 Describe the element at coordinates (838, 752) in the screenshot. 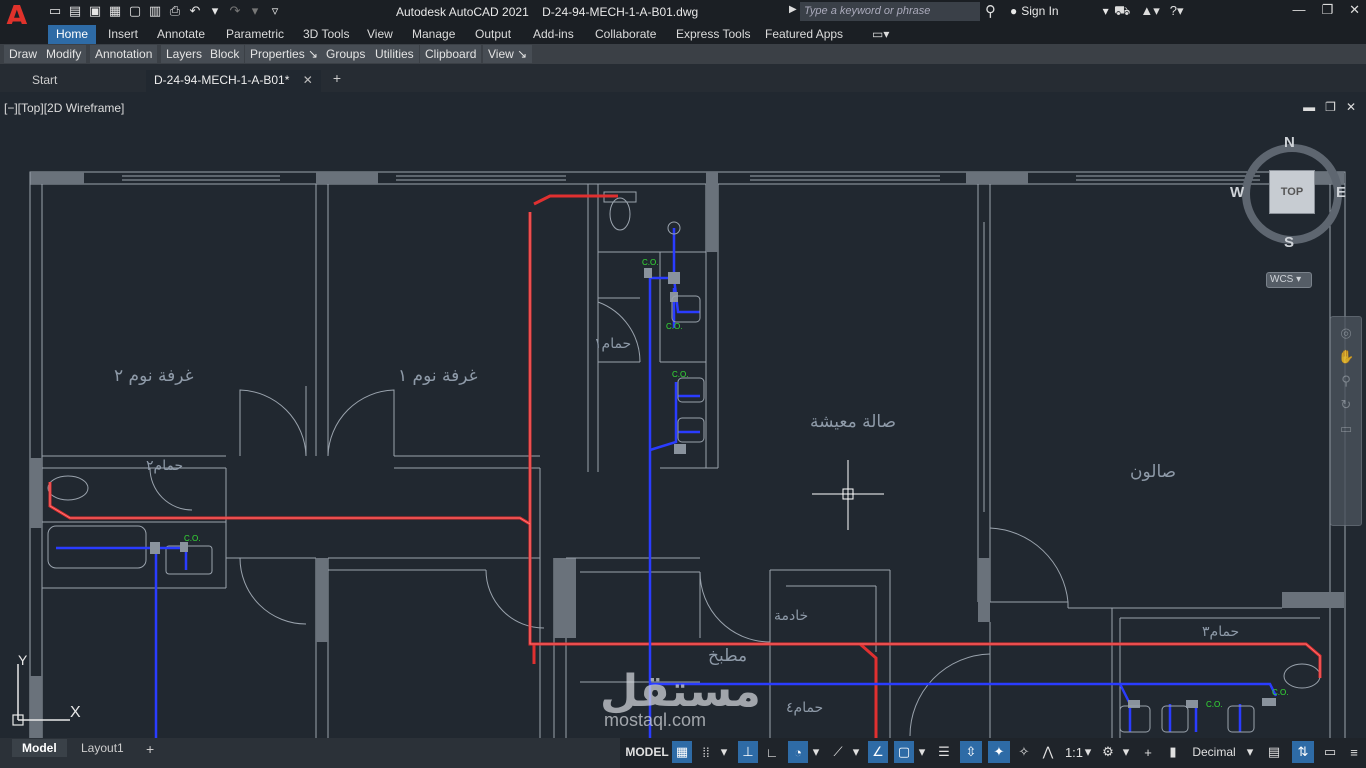

I see `isodraft-icon: ⟋` at that location.